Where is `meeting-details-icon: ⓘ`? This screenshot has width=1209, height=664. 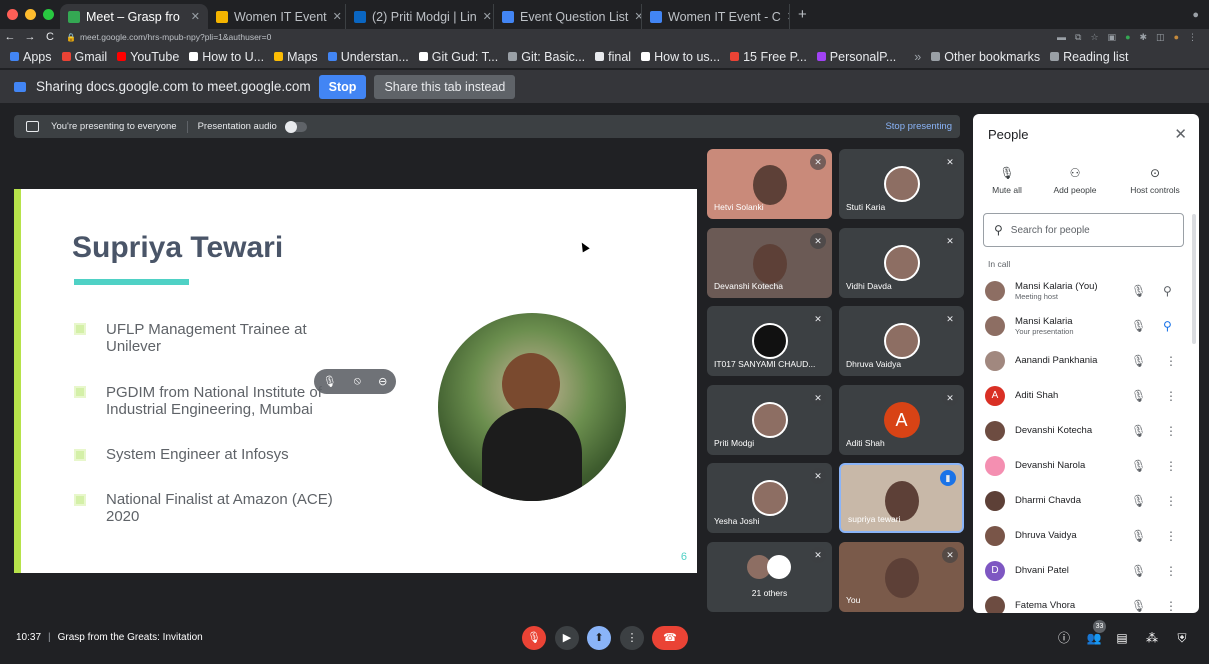
meeting-details-icon: ⓘ is located at coordinates (1064, 638).